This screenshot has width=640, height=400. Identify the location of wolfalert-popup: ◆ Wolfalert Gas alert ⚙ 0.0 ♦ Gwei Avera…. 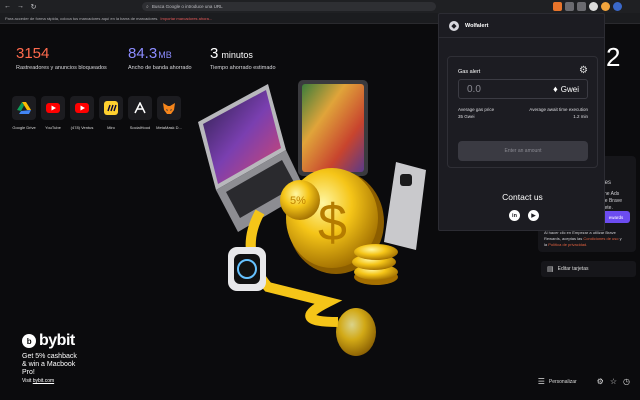
(521, 122).